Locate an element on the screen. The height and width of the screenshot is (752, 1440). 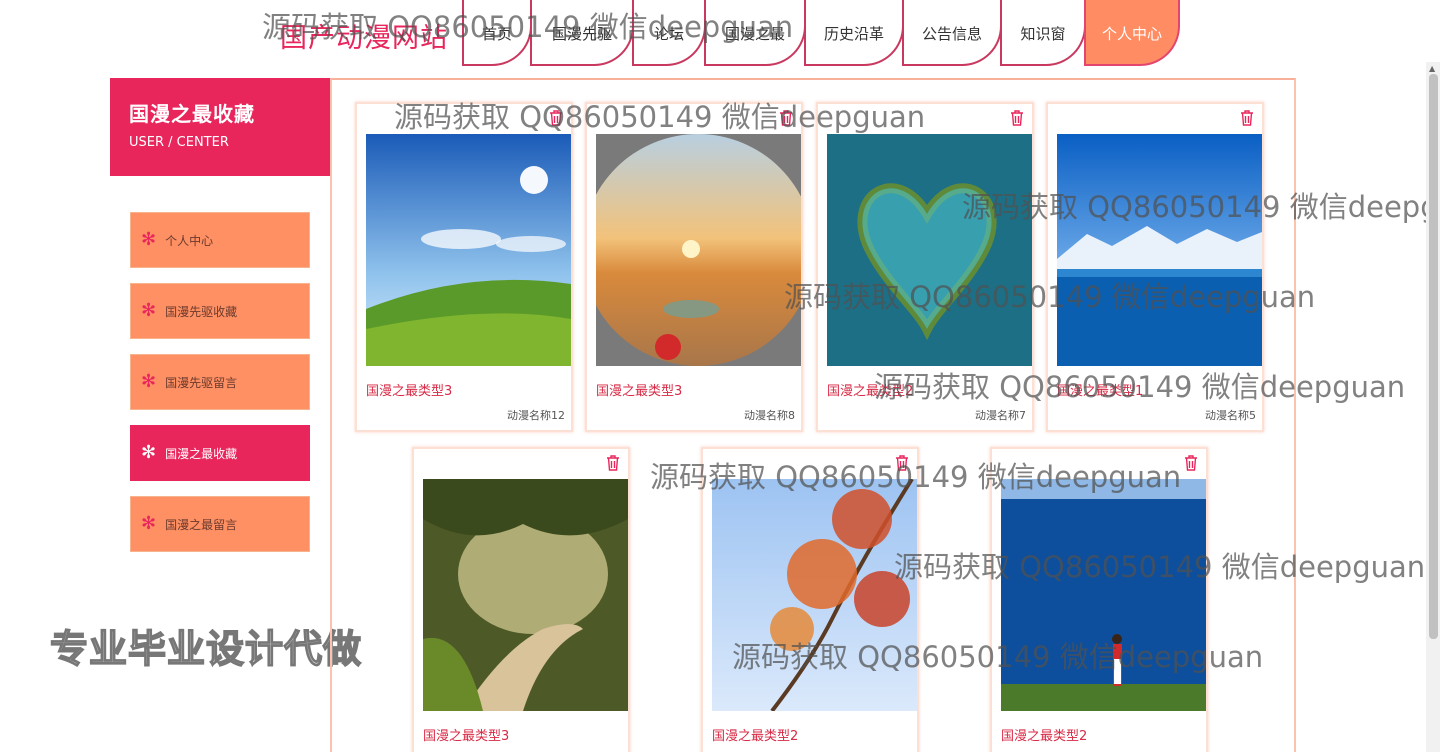
sidebar-item-label: 国漫先驱留言 is located at coordinates (201, 382).